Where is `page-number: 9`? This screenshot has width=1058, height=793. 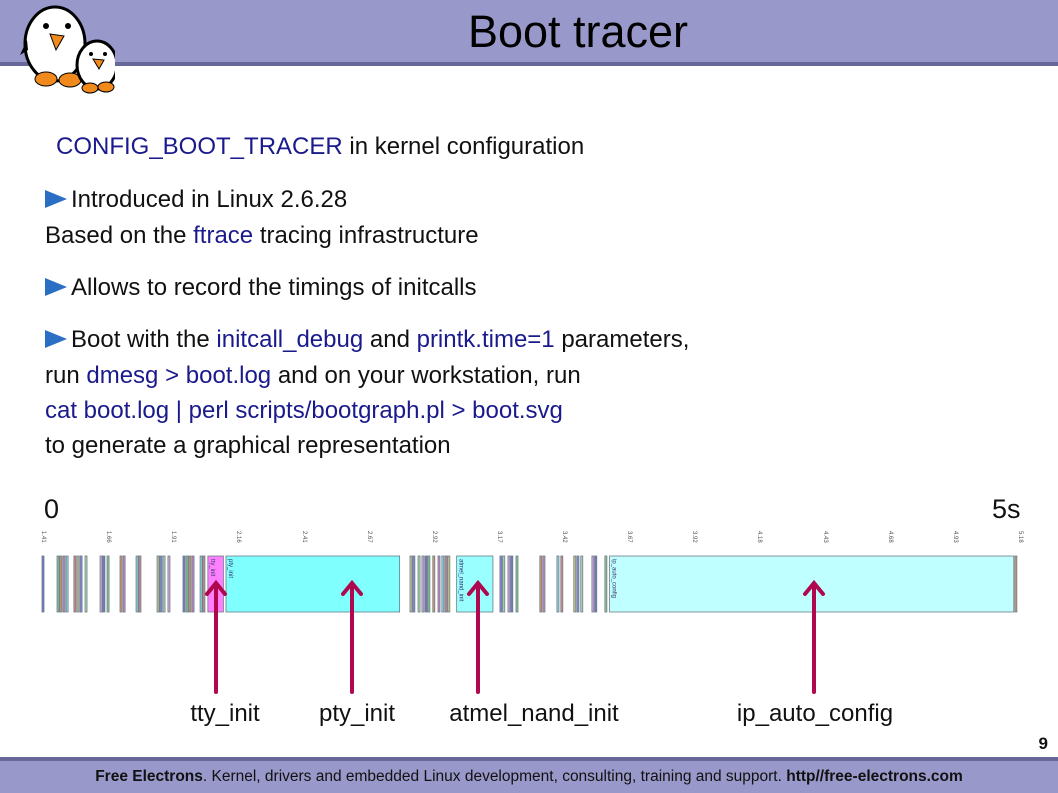
page-number: 9 is located at coordinates (1043, 743).